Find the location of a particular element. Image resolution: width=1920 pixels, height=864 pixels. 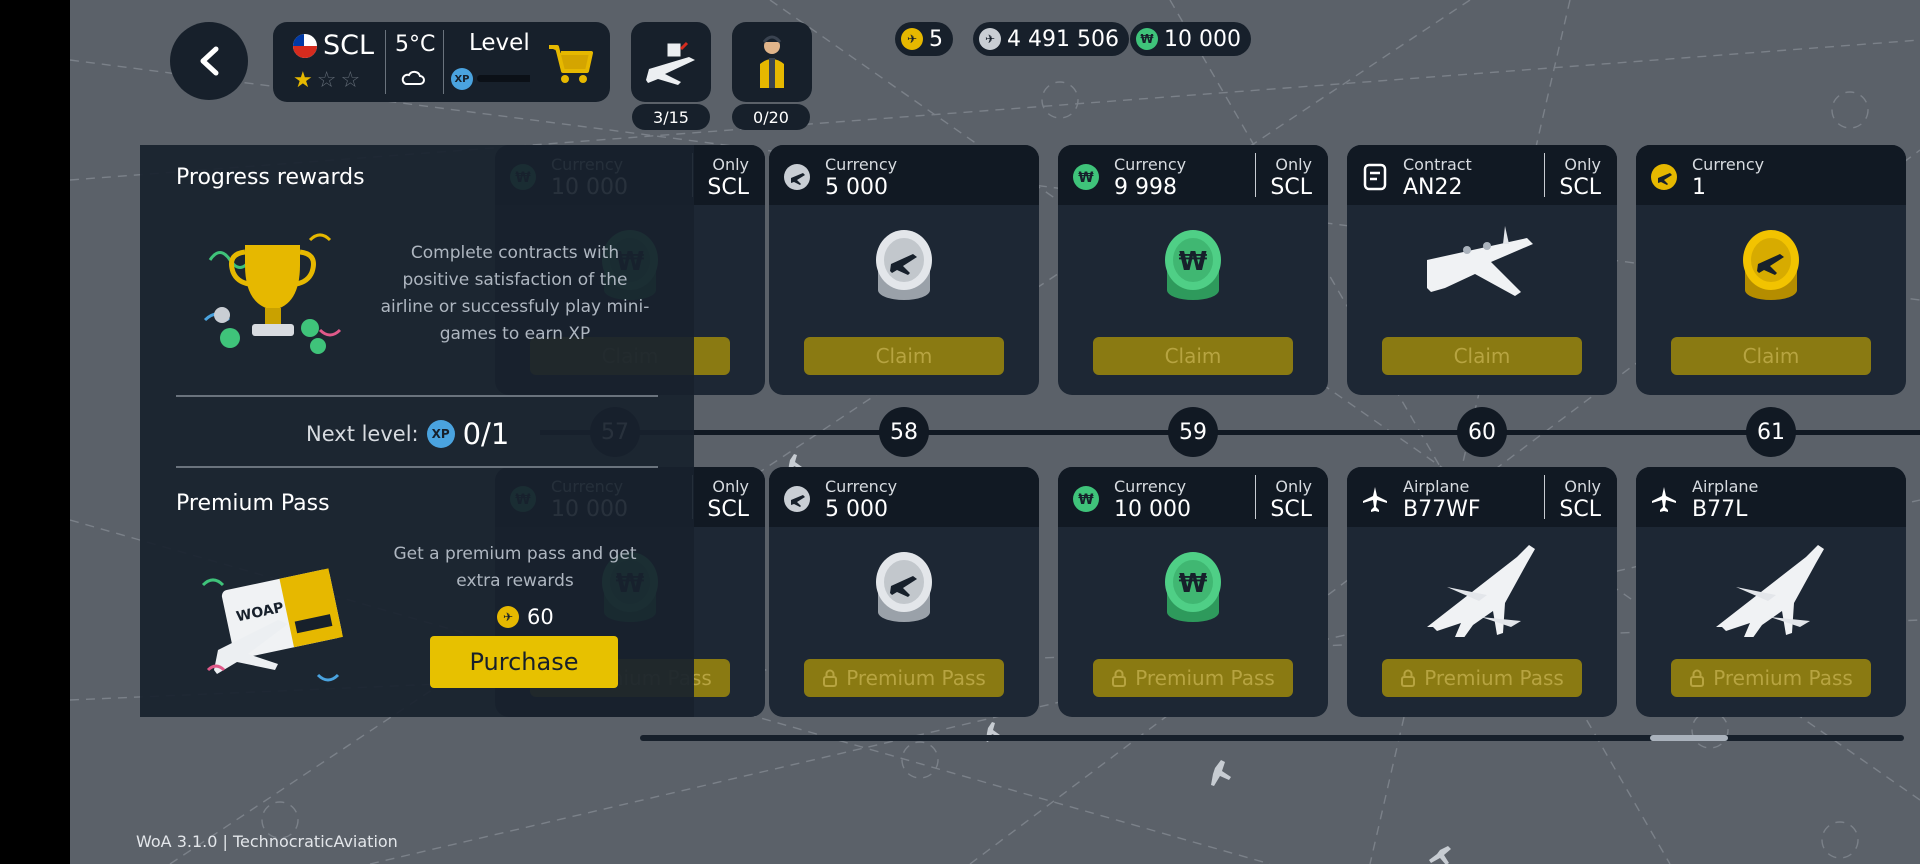

reward-card: Airplane B77WF Only SCL Premium Pass is located at coordinates (1482, 592).